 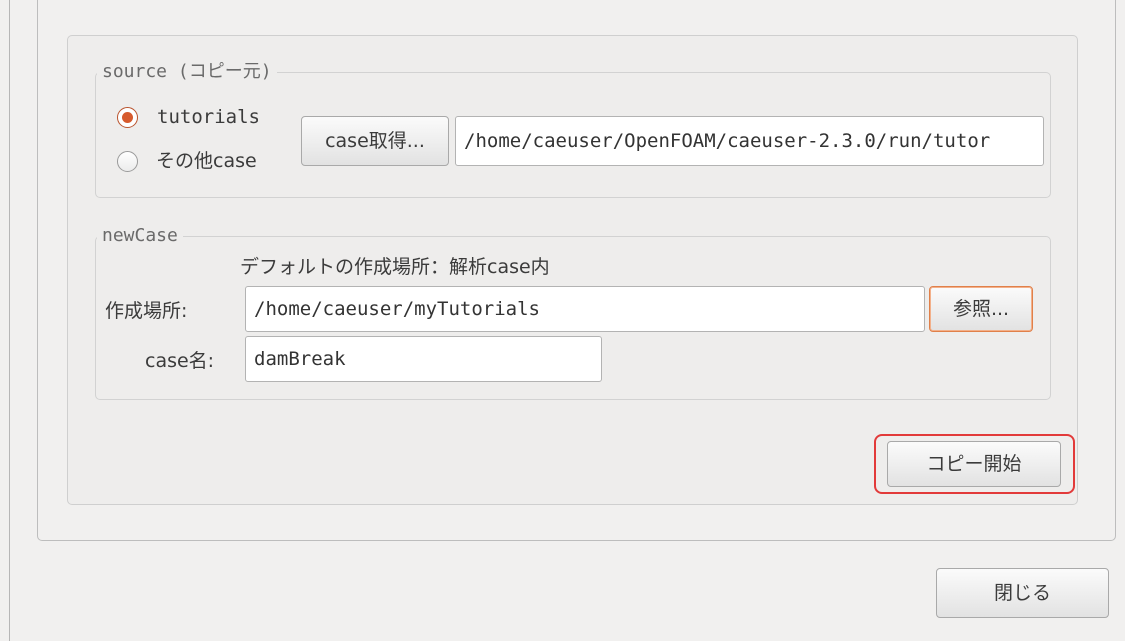 What do you see at coordinates (585, 309) in the screenshot?
I see `location-field: /home/caeuser/myTutorials` at bounding box center [585, 309].